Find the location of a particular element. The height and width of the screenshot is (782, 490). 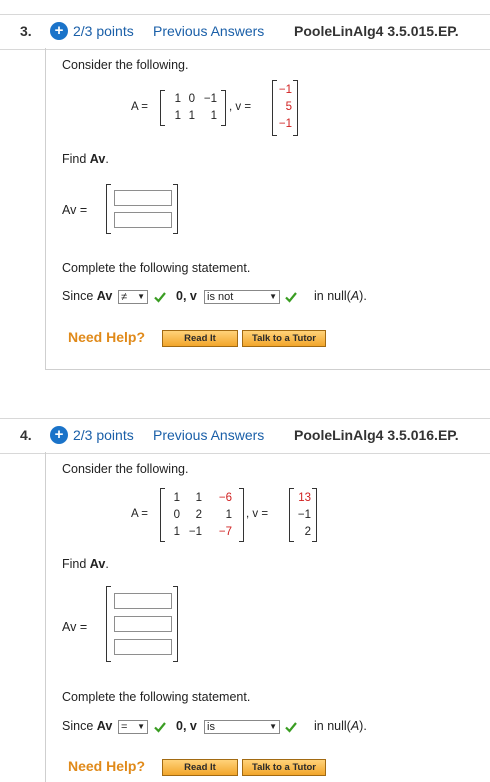

operator-select: ≠ ▼ is located at coordinates (133, 297).